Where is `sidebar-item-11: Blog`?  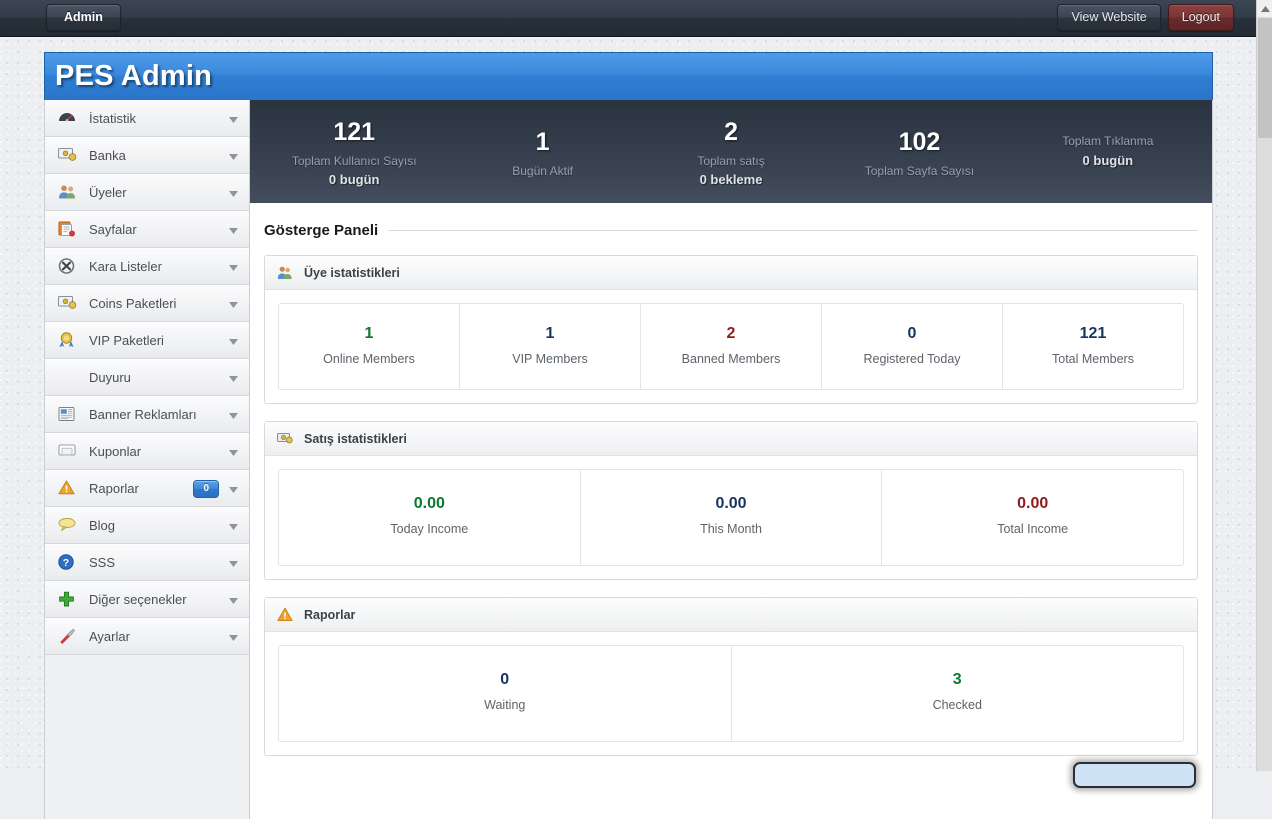 sidebar-item-11: Blog is located at coordinates (147, 525).